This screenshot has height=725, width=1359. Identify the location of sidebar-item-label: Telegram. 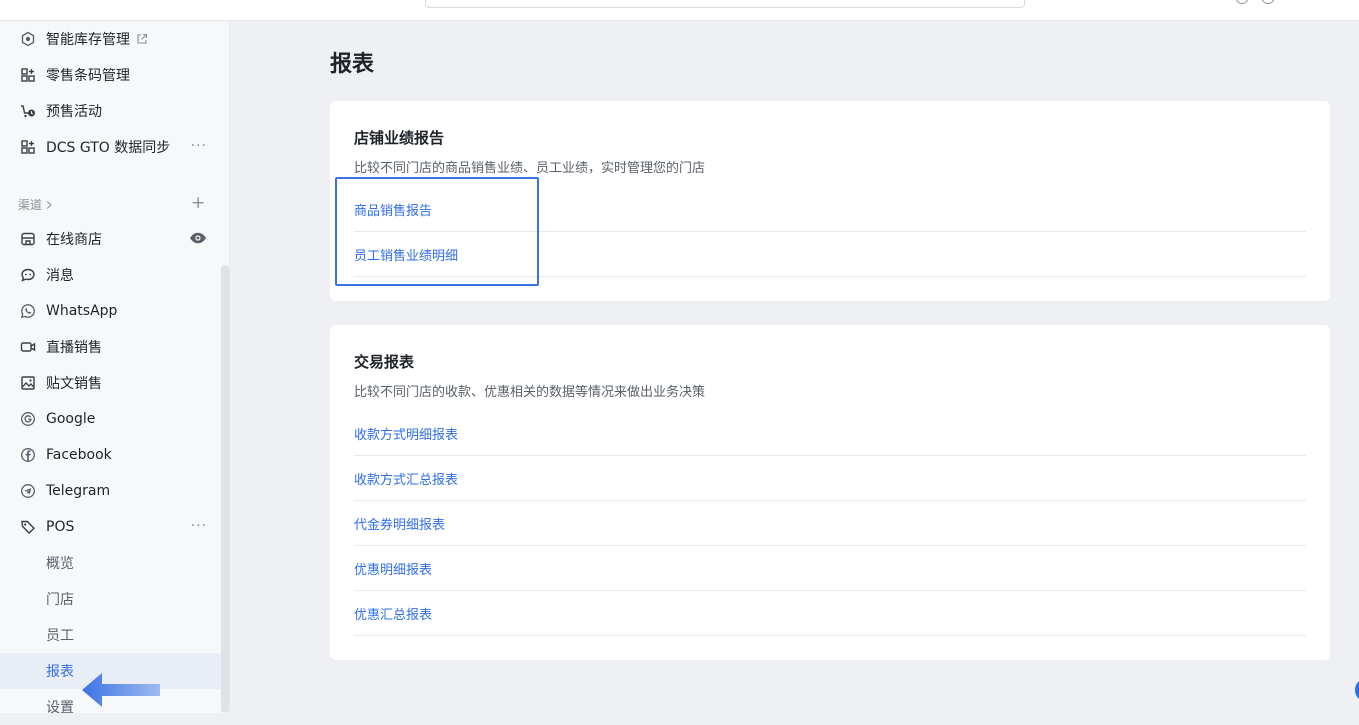
(78, 491).